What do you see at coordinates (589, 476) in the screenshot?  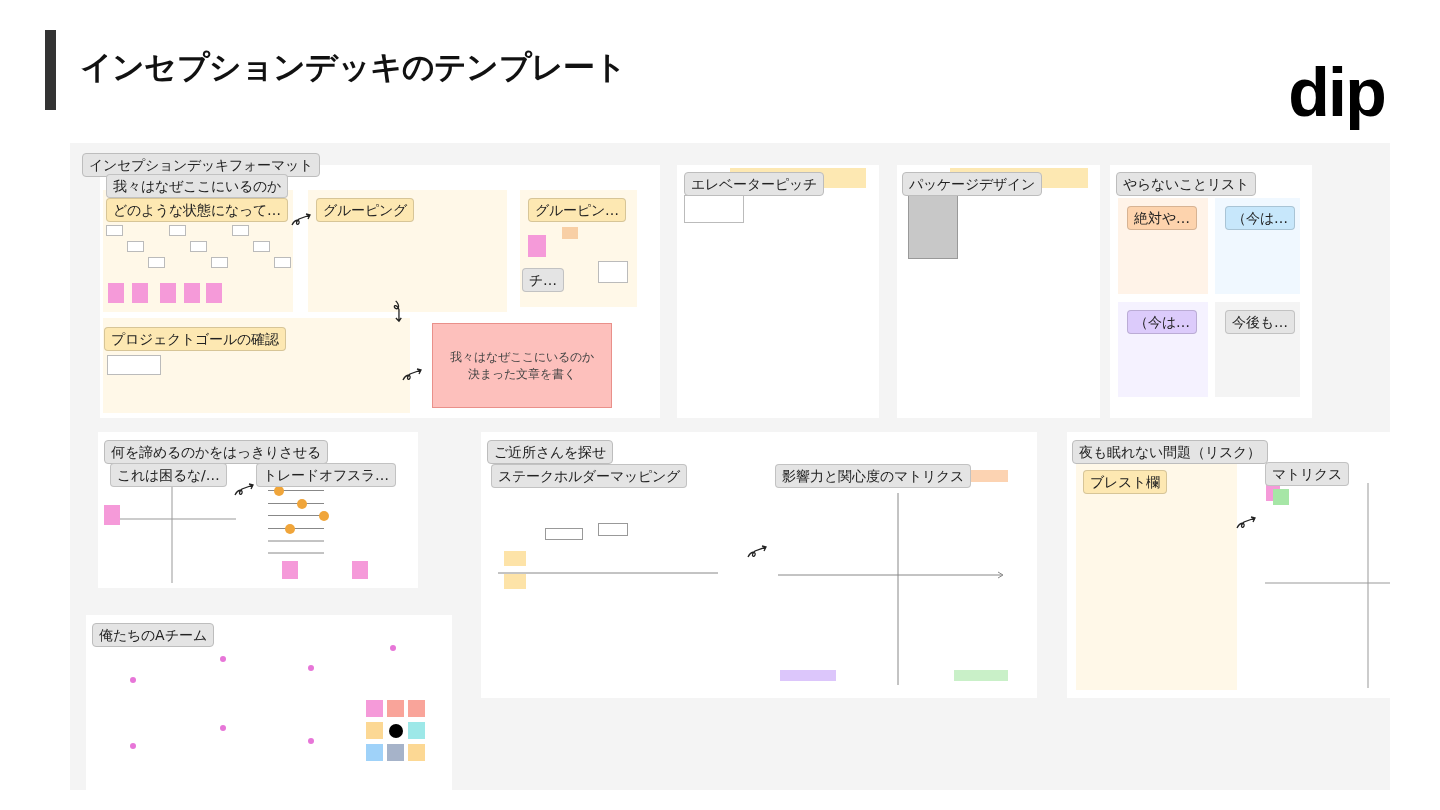 I see `label-tag: ステークホルダーマッピング` at bounding box center [589, 476].